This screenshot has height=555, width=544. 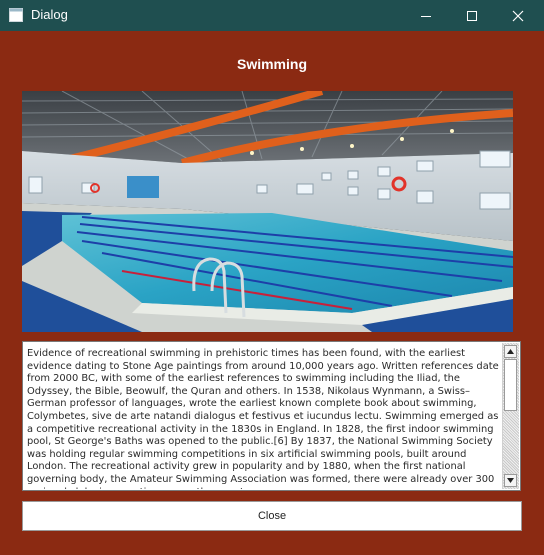 I want to click on window-title: Dialog, so click(x=49, y=14).